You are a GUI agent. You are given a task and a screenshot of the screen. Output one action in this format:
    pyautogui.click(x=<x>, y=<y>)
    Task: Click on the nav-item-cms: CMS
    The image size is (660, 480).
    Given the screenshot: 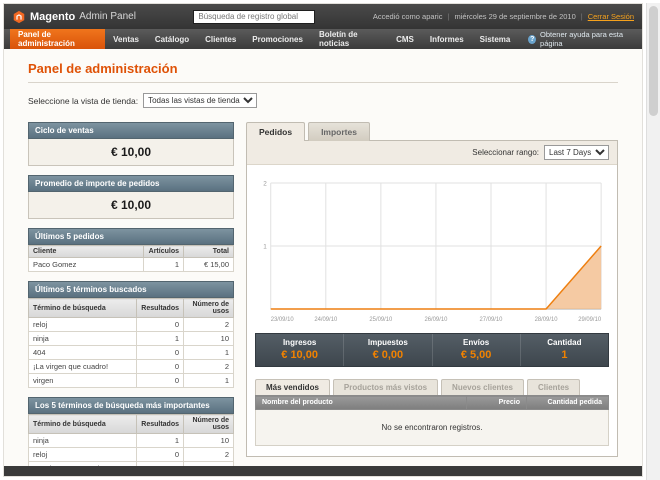 What is the action you would take?
    pyautogui.click(x=405, y=39)
    